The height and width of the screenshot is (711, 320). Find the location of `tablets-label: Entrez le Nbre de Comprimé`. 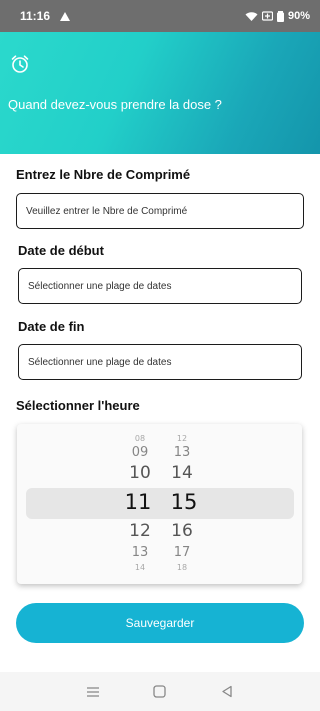

tablets-label: Entrez le Nbre de Comprimé is located at coordinates (103, 174).